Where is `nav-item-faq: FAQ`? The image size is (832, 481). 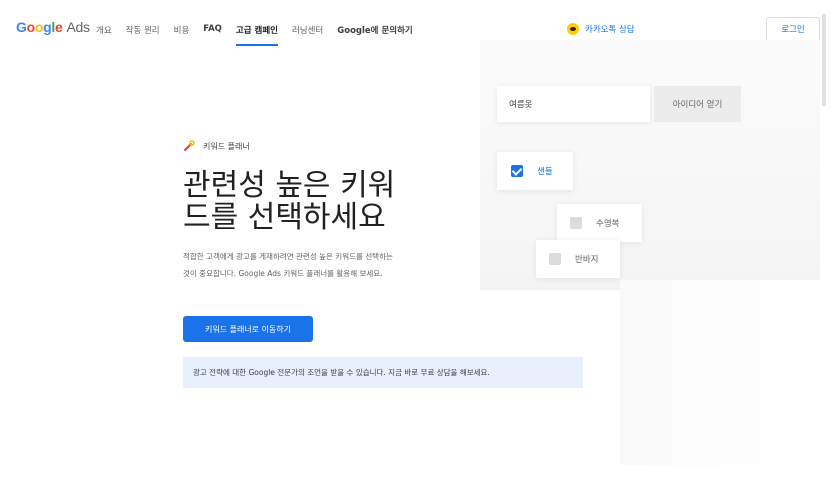
nav-item-faq: FAQ is located at coordinates (212, 30).